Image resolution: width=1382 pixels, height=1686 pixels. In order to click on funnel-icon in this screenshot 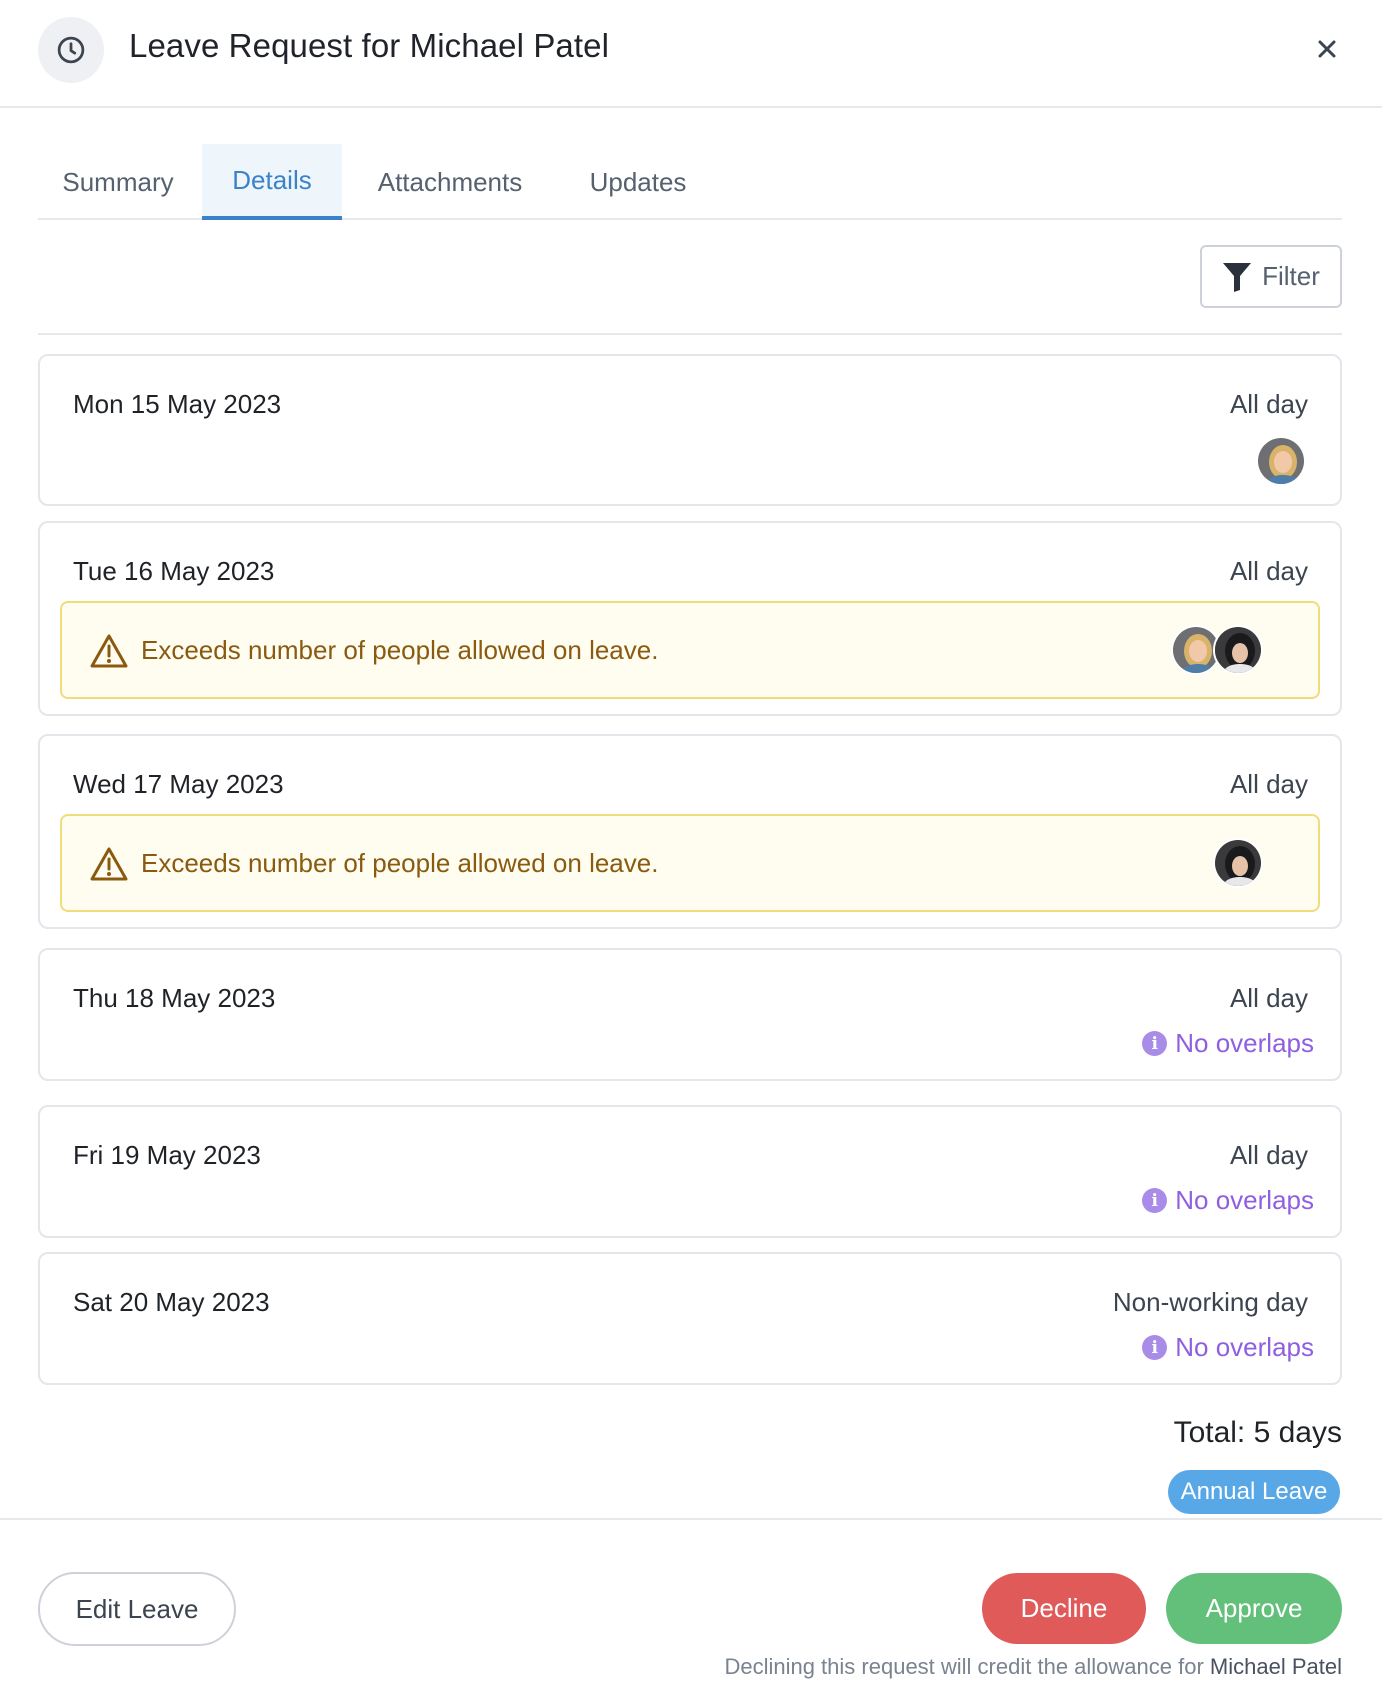, I will do `click(1237, 277)`.